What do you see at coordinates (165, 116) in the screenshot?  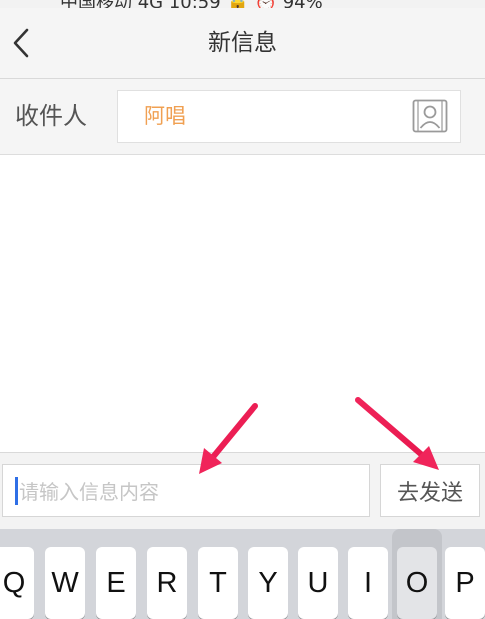 I see `recipient-name: 阿唱` at bounding box center [165, 116].